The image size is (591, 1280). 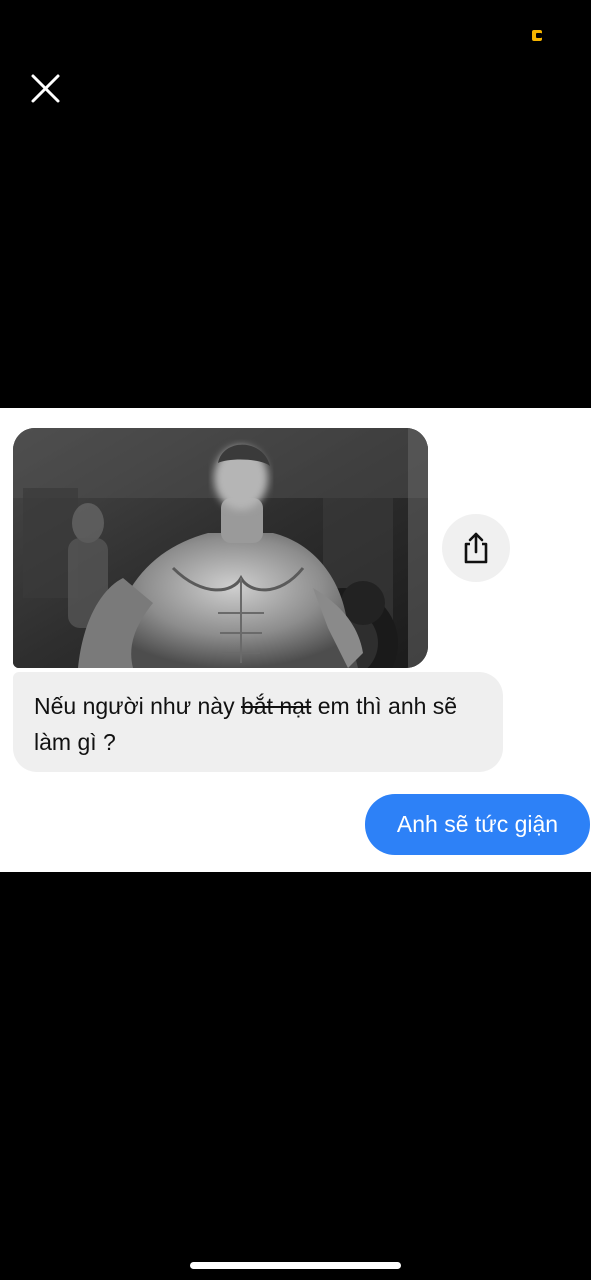 I want to click on struck-text: bắt nạt, so click(x=276, y=706).